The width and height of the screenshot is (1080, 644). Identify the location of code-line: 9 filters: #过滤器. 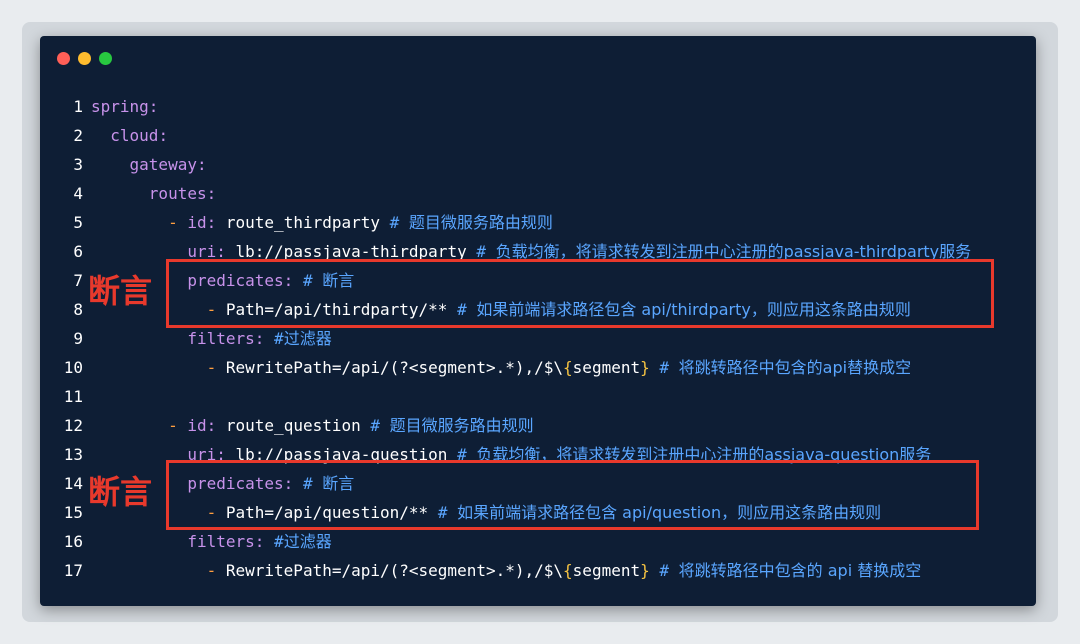
(538, 338).